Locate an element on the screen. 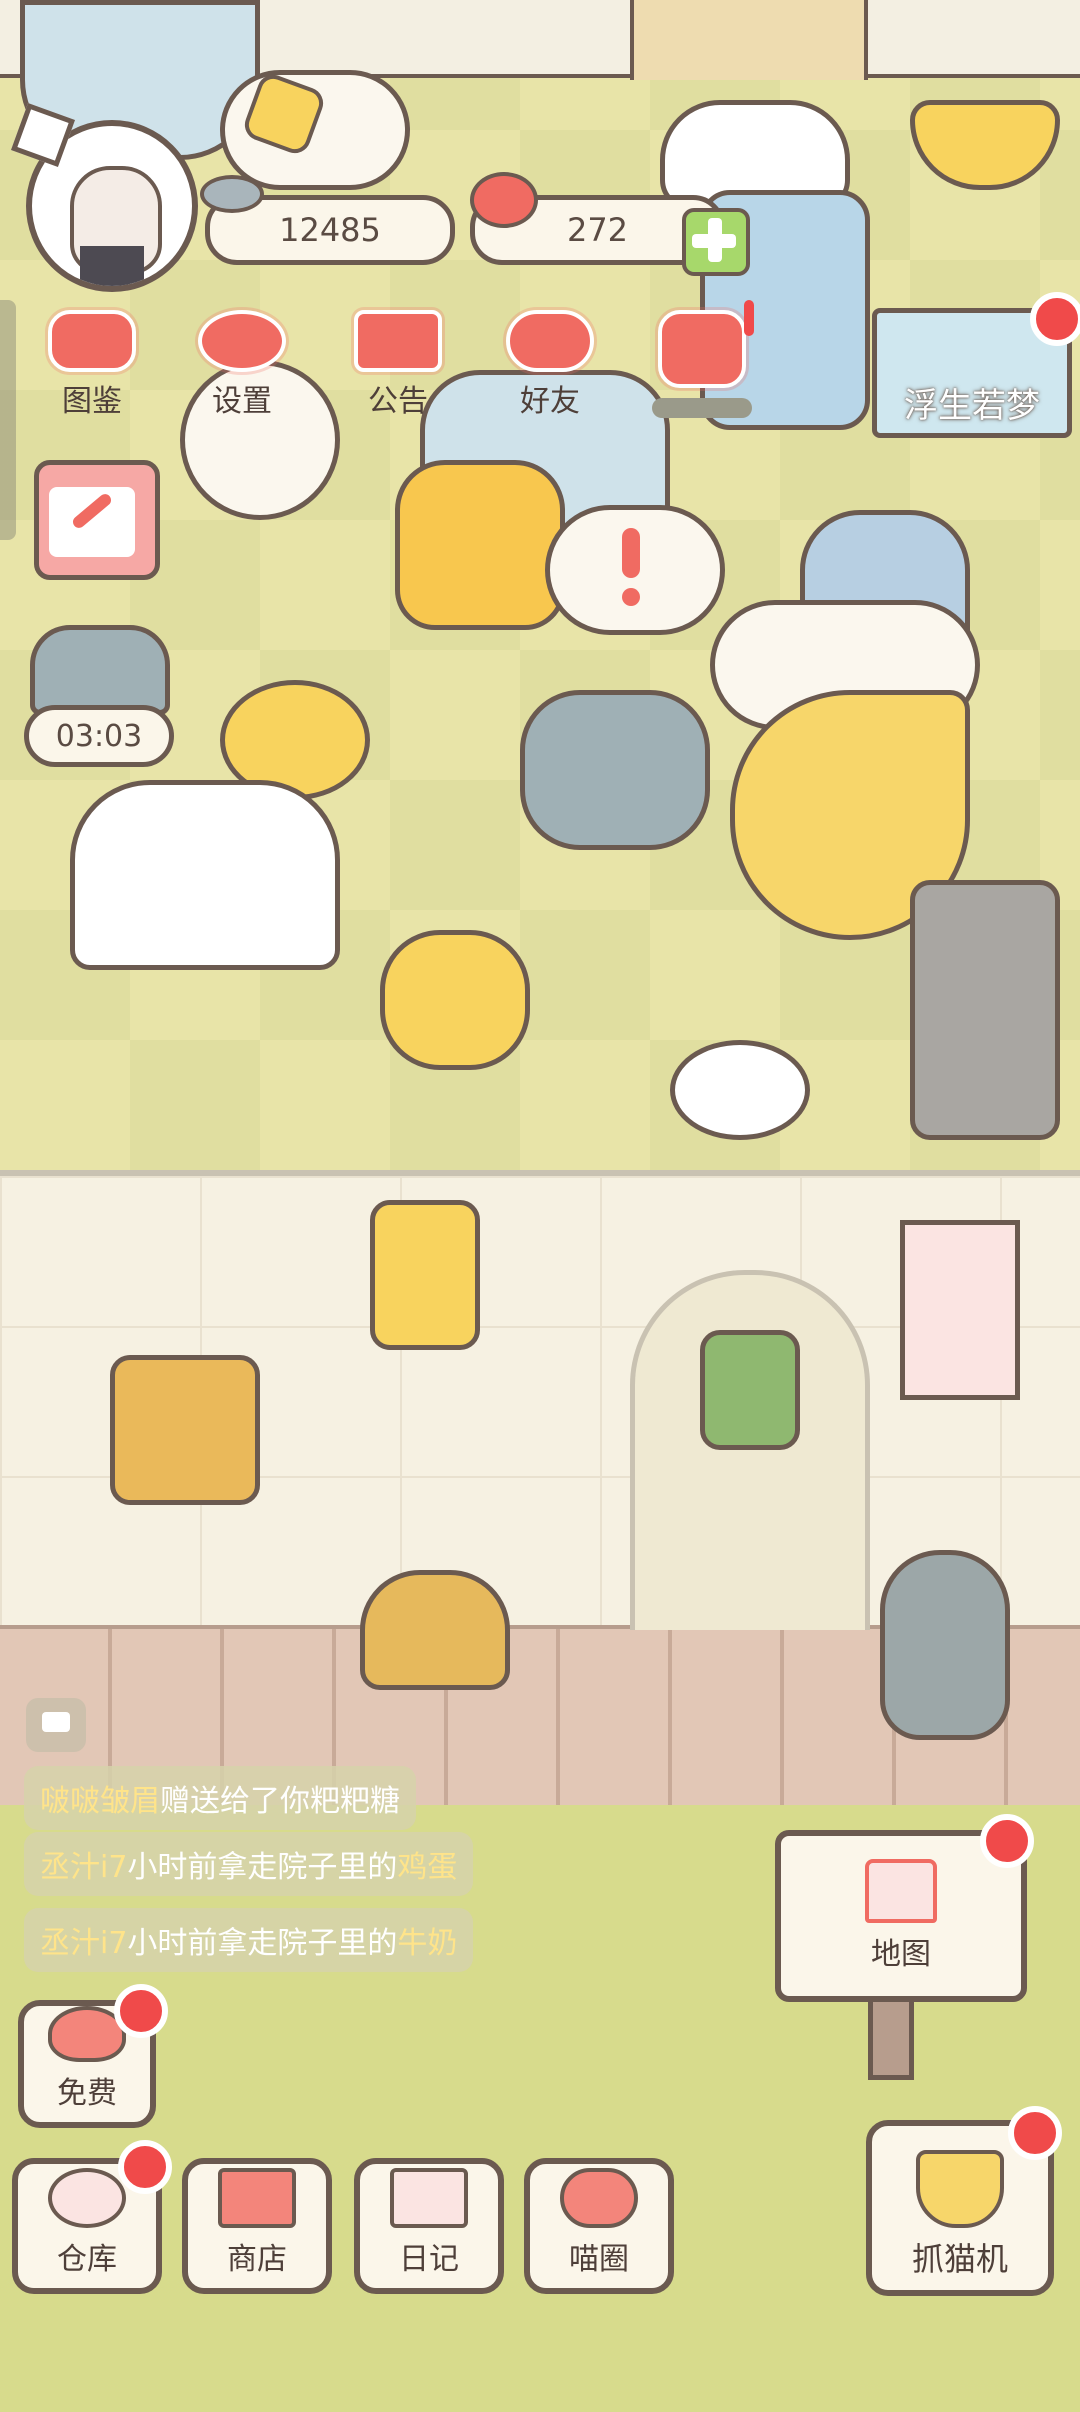 This screenshot has height=2412, width=1080. message-text: 赠送给了你粑粑糖 is located at coordinates (280, 1801).